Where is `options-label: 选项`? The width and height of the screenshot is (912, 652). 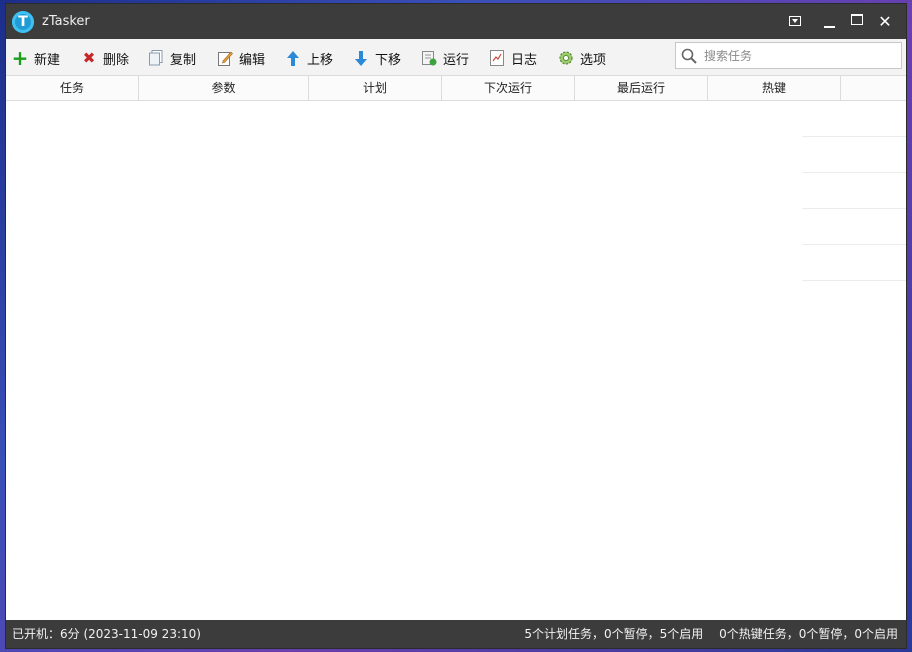 options-label: 选项 is located at coordinates (593, 60).